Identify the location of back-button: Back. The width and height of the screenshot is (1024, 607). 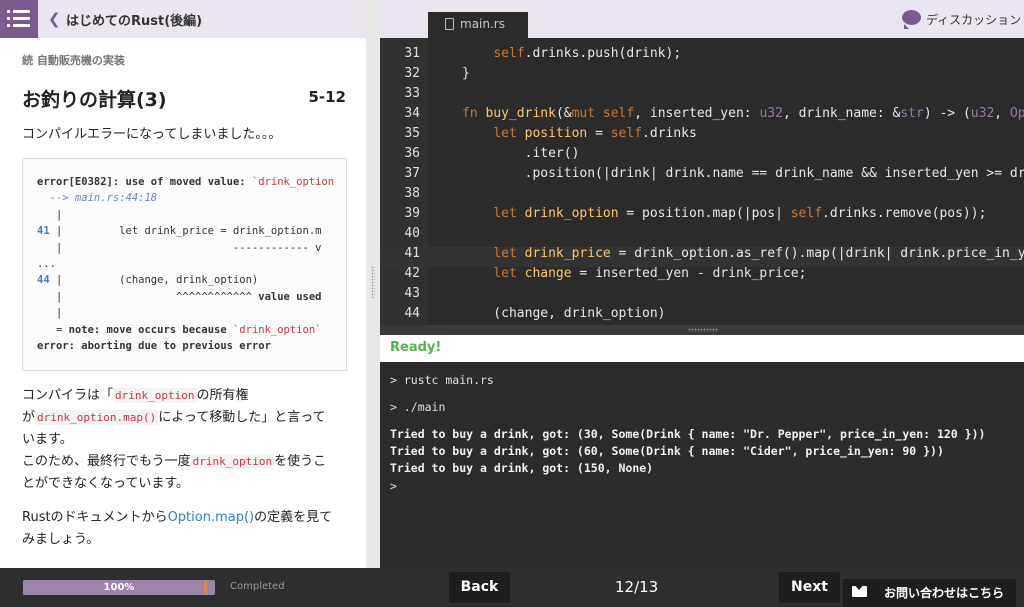
(479, 587).